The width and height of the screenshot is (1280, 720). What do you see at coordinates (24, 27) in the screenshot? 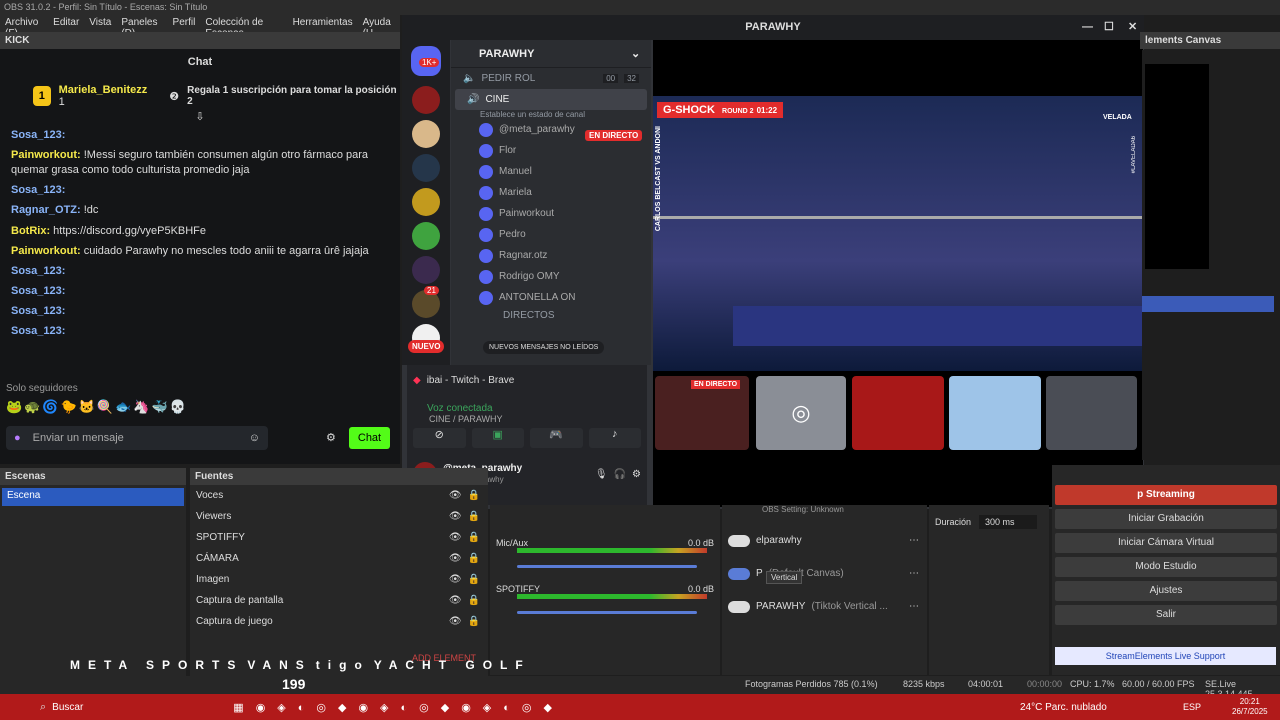
I see `menu-item: Archivo (F)` at bounding box center [24, 27].